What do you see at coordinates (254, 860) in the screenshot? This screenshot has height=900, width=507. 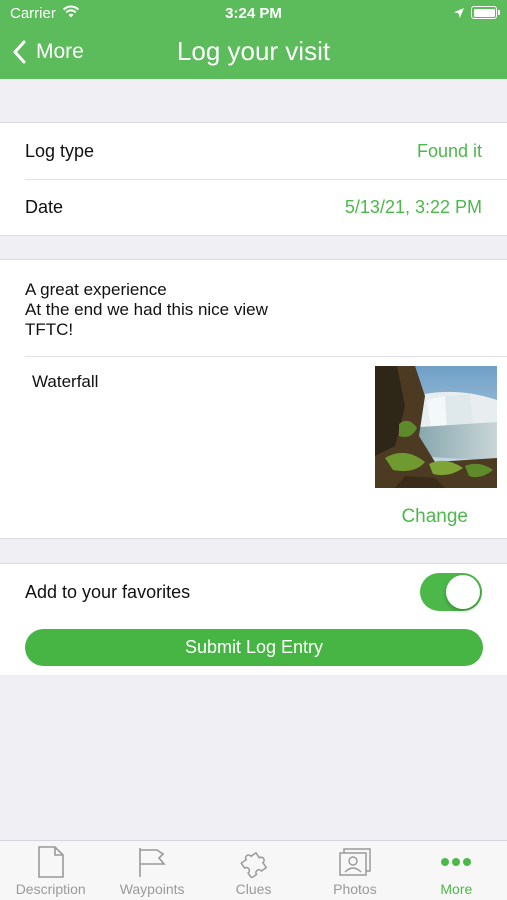 I see `puzzle-icon` at bounding box center [254, 860].